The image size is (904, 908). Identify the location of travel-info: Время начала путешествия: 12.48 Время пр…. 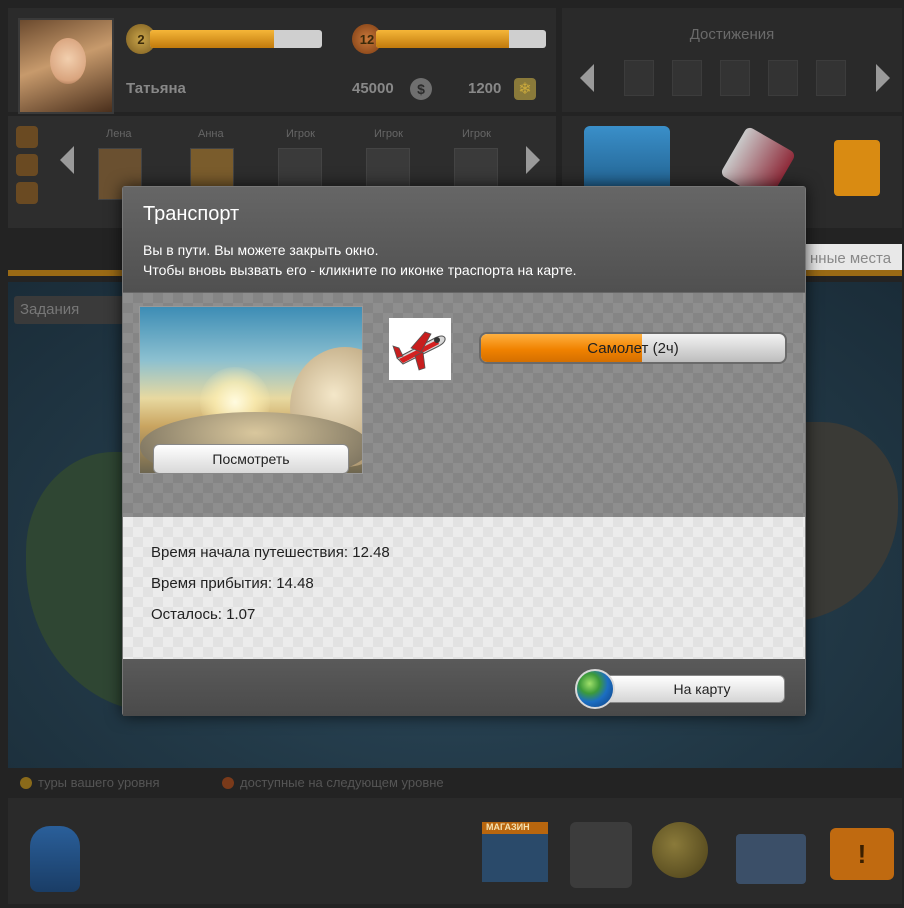
(464, 588).